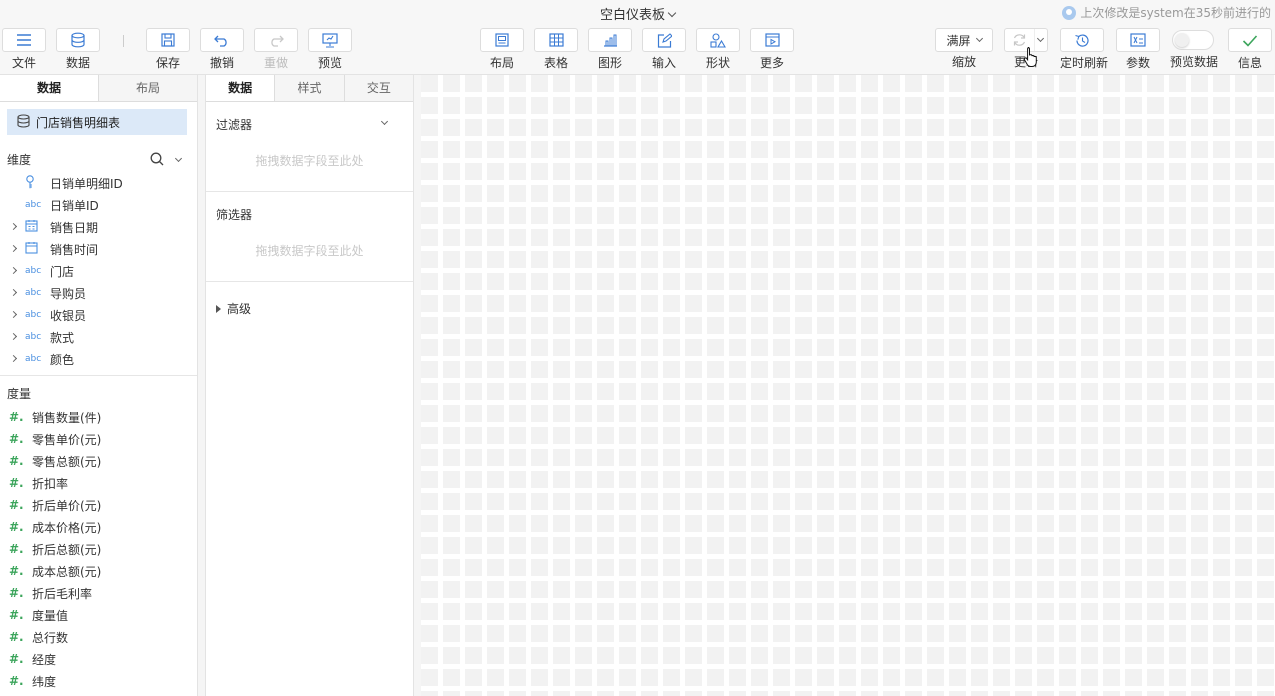 This screenshot has width=1275, height=696. I want to click on list-item: #. 销售数量(件), so click(98, 417).